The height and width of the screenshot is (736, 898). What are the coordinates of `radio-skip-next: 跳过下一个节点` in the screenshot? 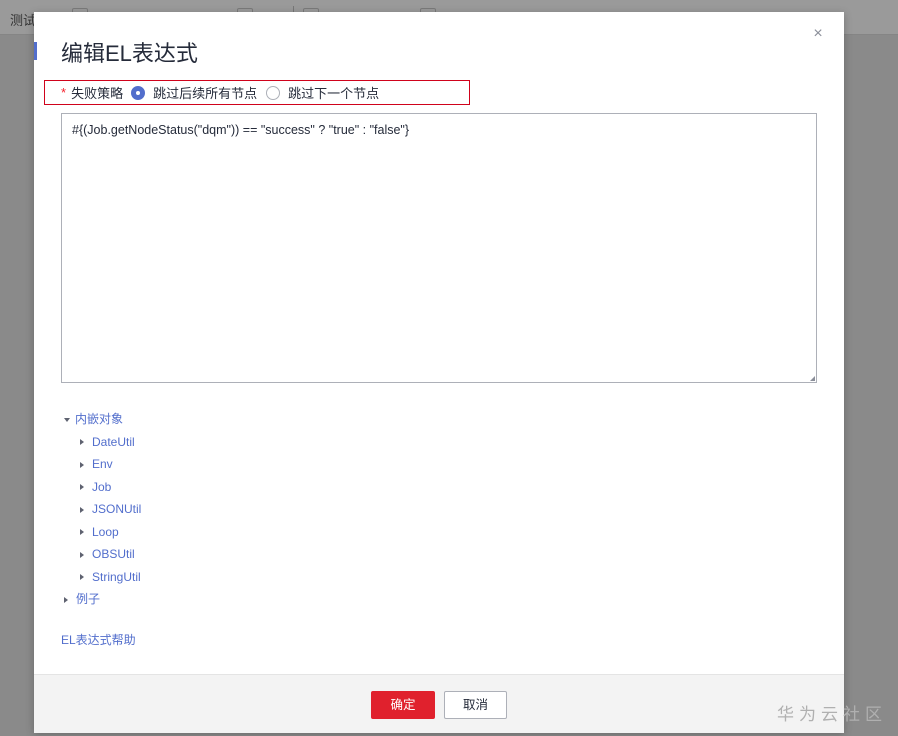 It's located at (322, 92).